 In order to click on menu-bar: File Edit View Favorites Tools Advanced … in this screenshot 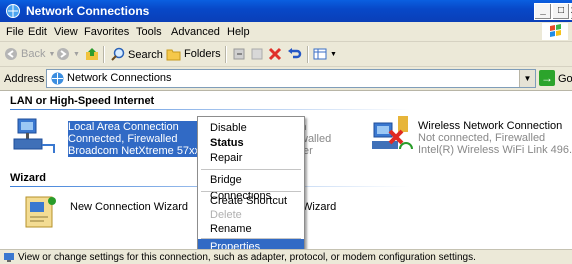, I will do `click(286, 32)`.